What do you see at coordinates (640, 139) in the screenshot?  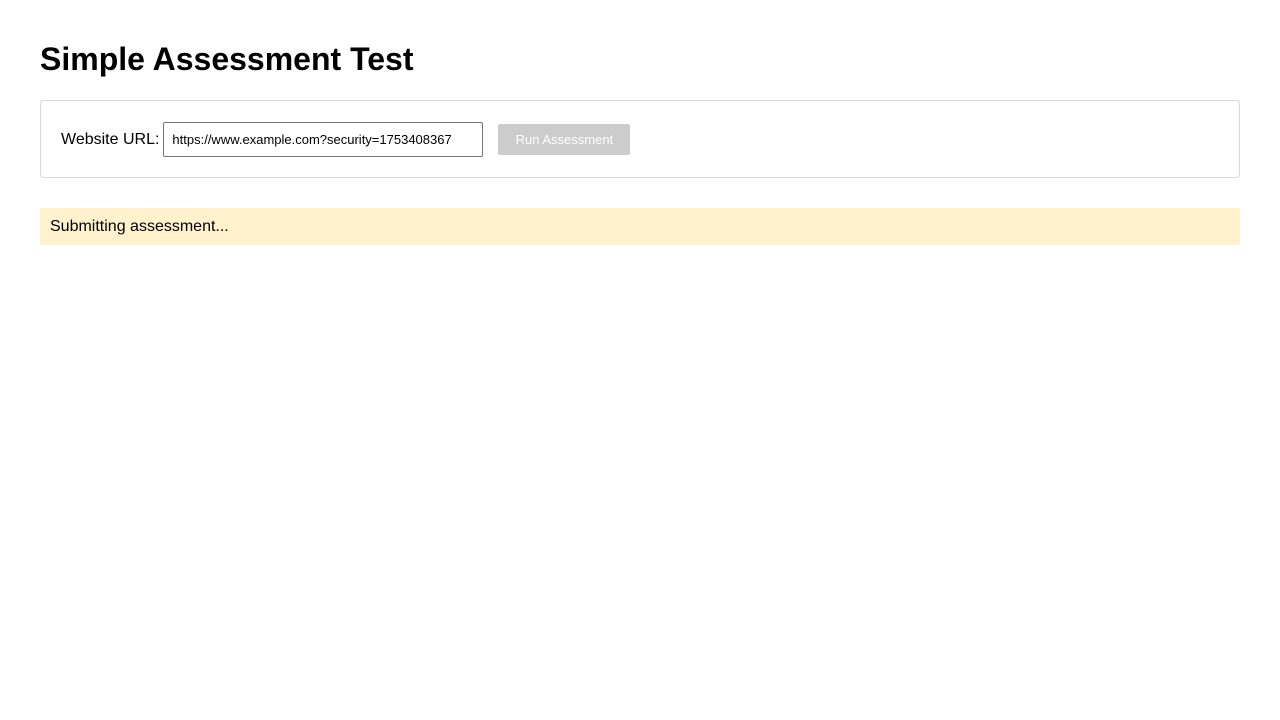 I see `assessment-form-panel: Website URL: Run Assessment` at bounding box center [640, 139].